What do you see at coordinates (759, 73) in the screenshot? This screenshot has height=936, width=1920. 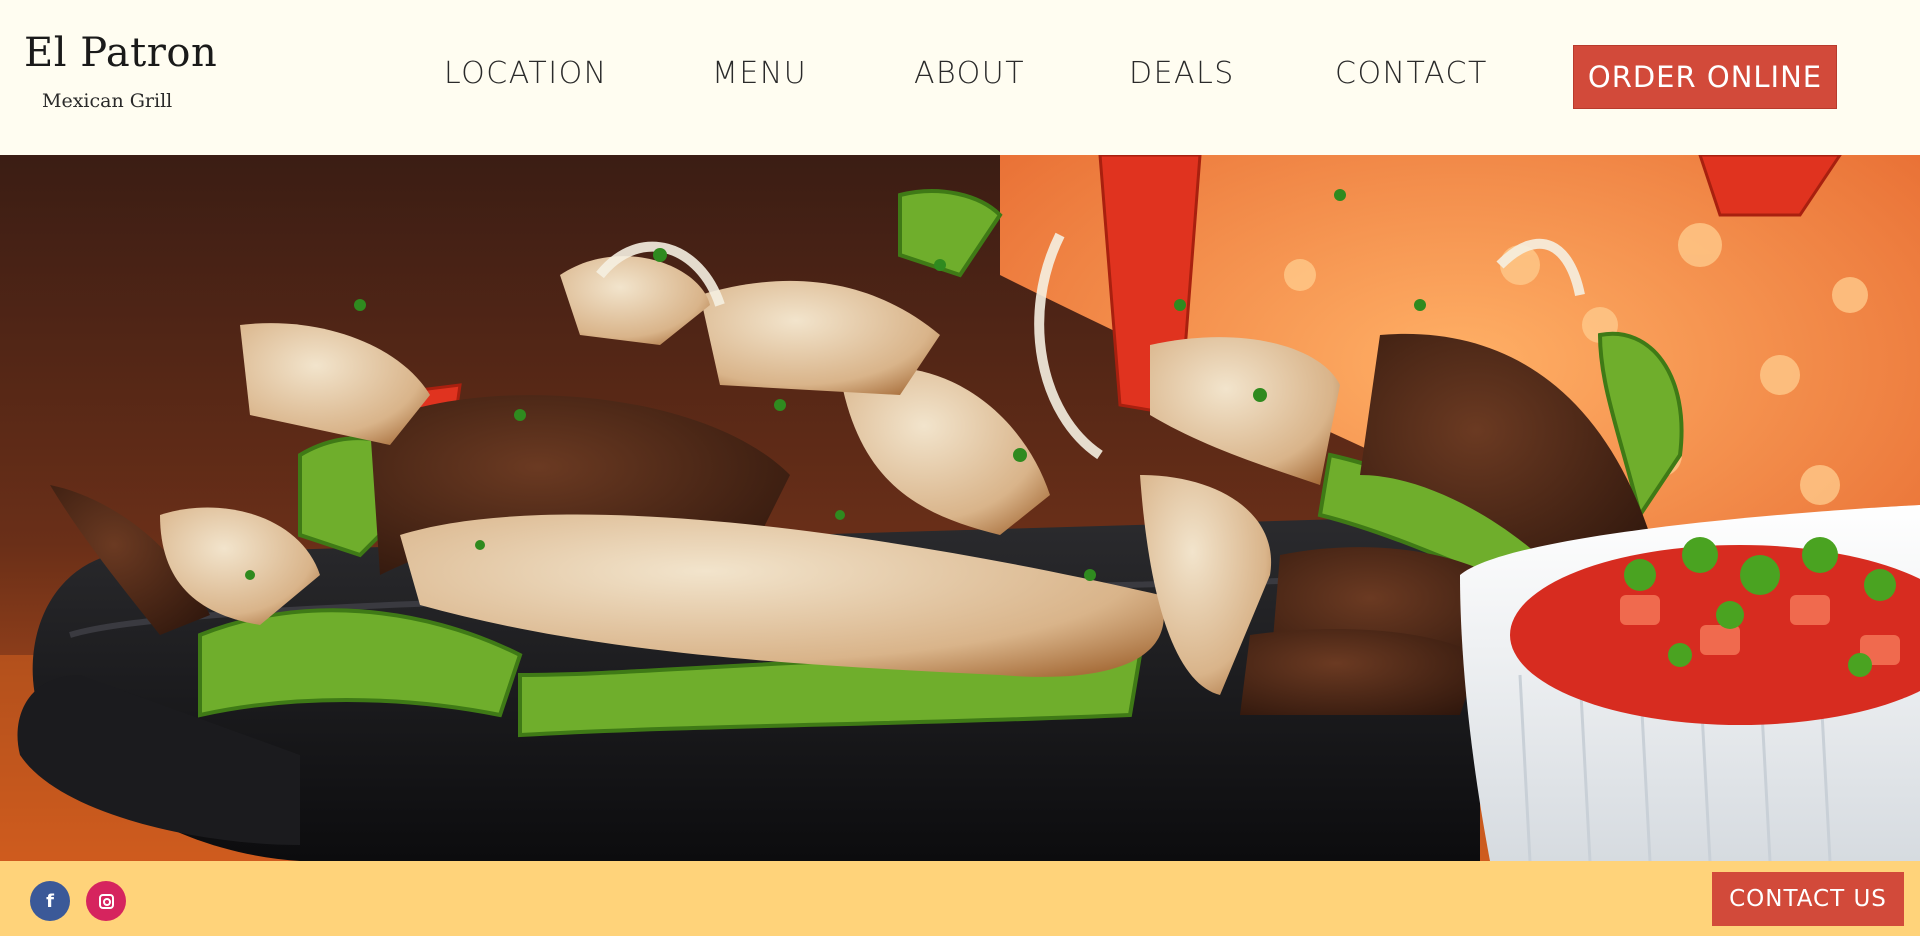 I see `nav-menu: MENU` at bounding box center [759, 73].